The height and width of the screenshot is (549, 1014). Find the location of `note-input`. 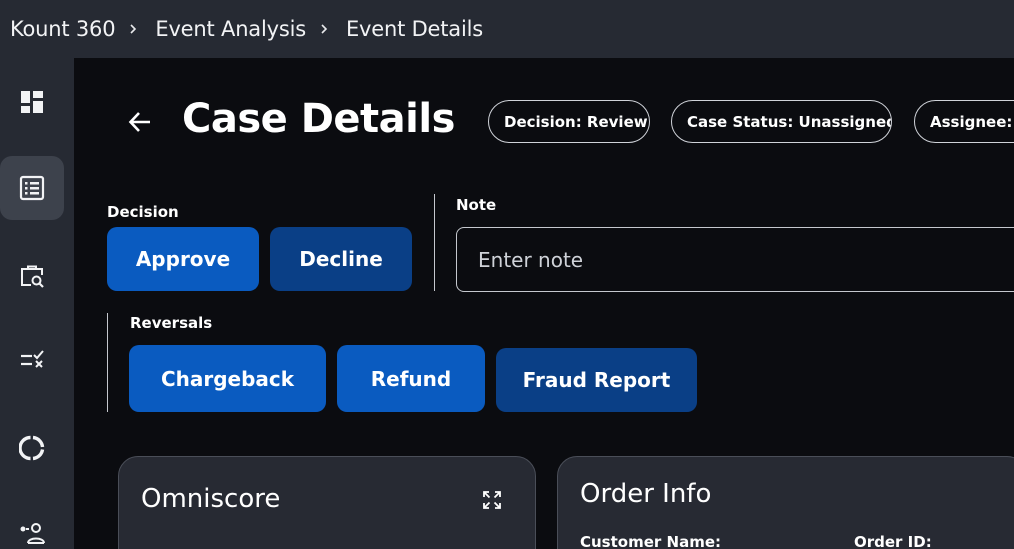

note-input is located at coordinates (735, 259).